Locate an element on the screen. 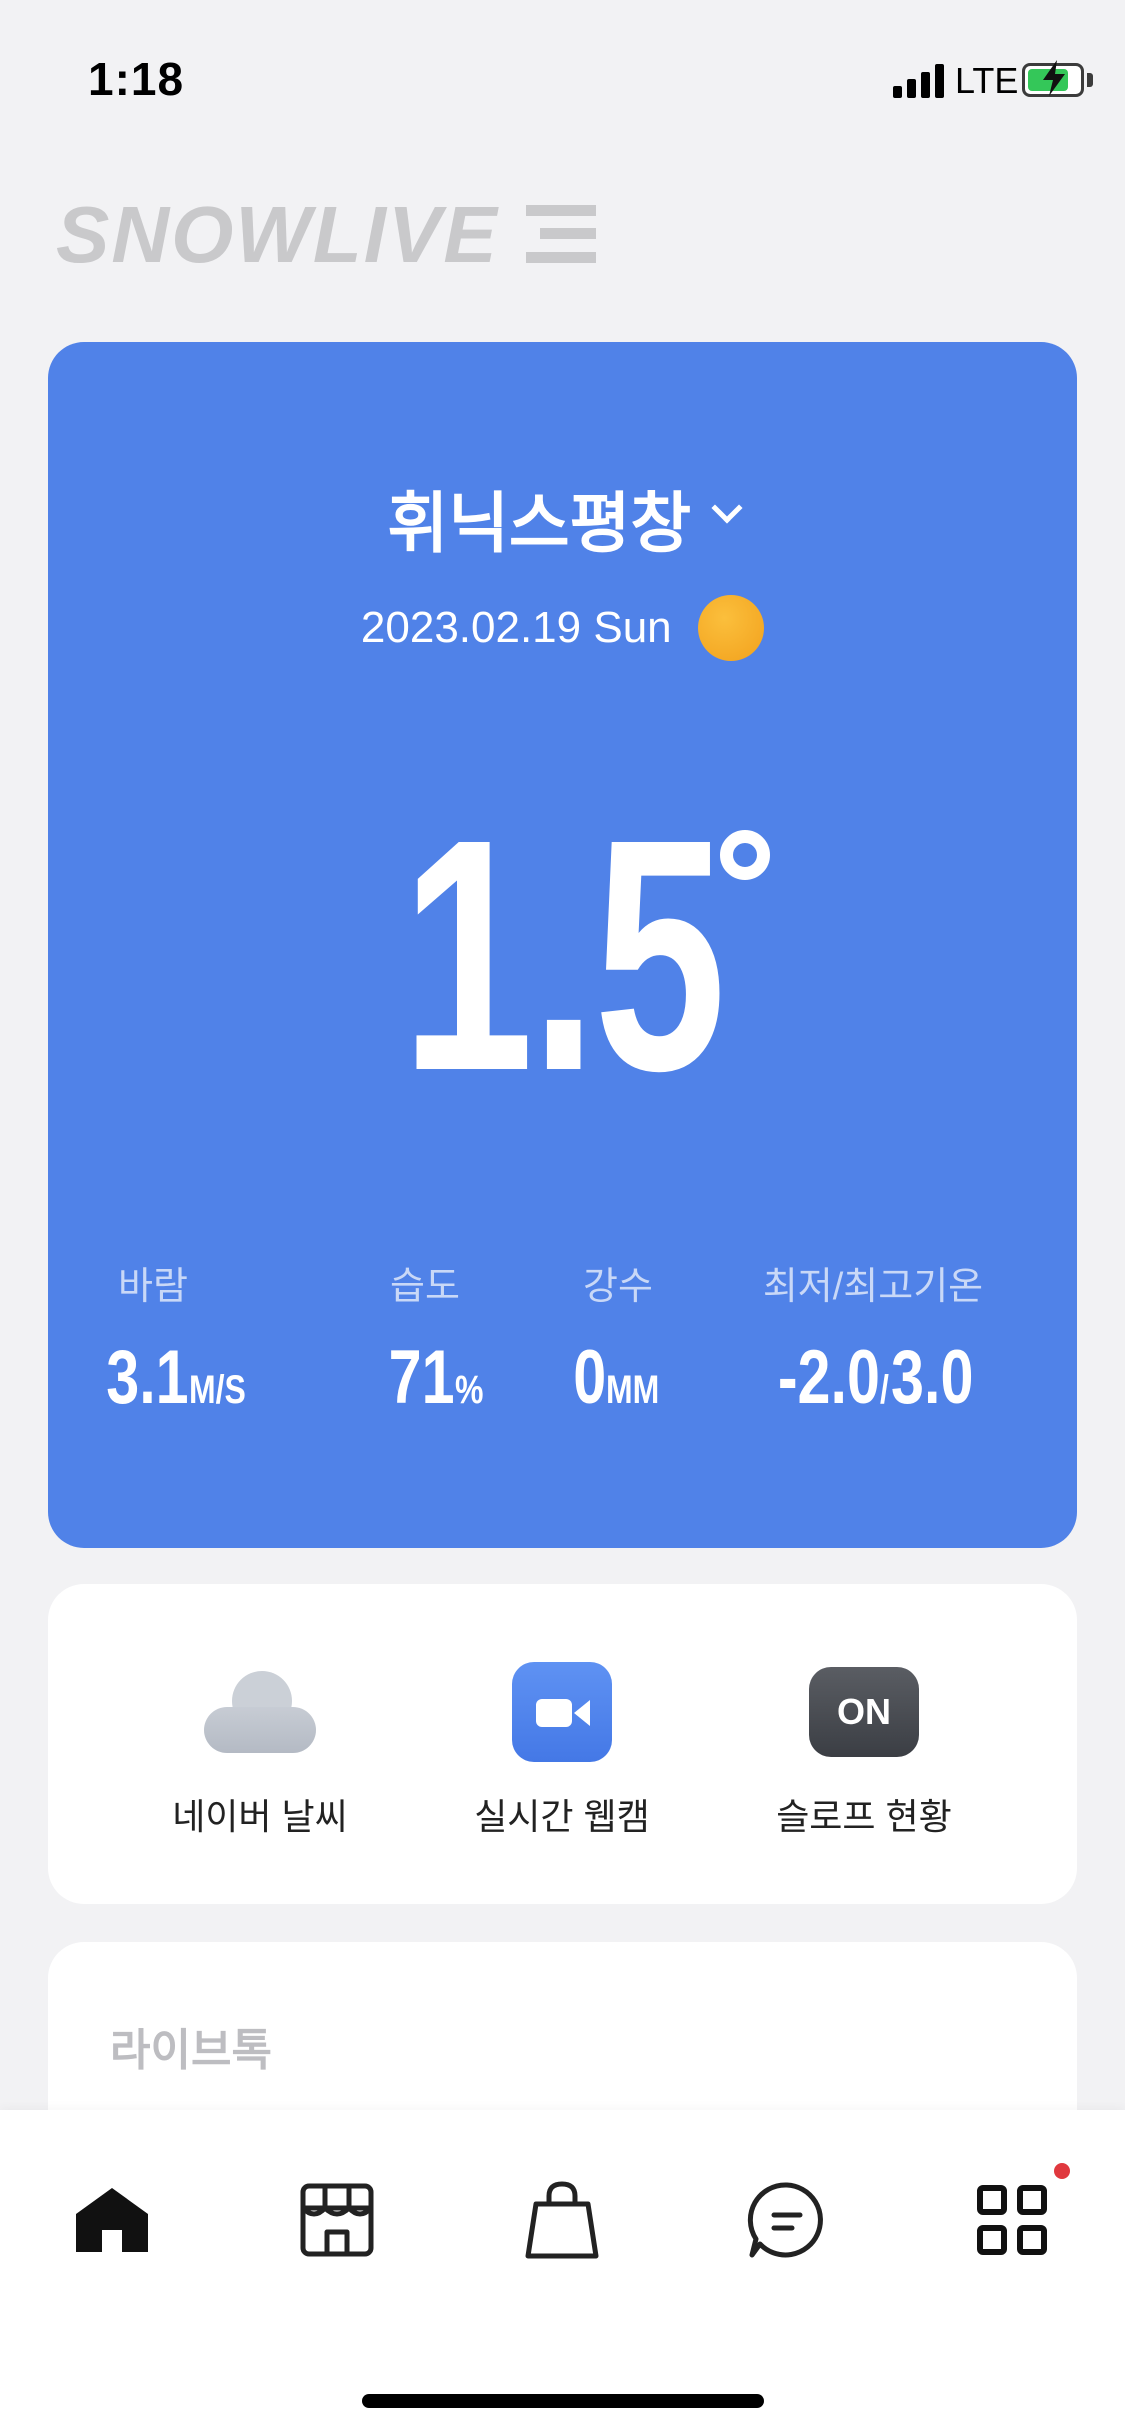 Image resolution: width=1125 pixels, height=2436 pixels. slope-status-link: ON 슬로프 현황 is located at coordinates (864, 1750).